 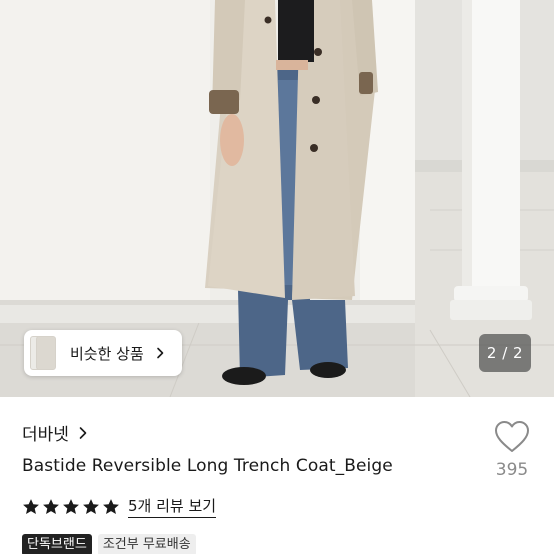 I want to click on rating-stars, so click(x=71, y=507).